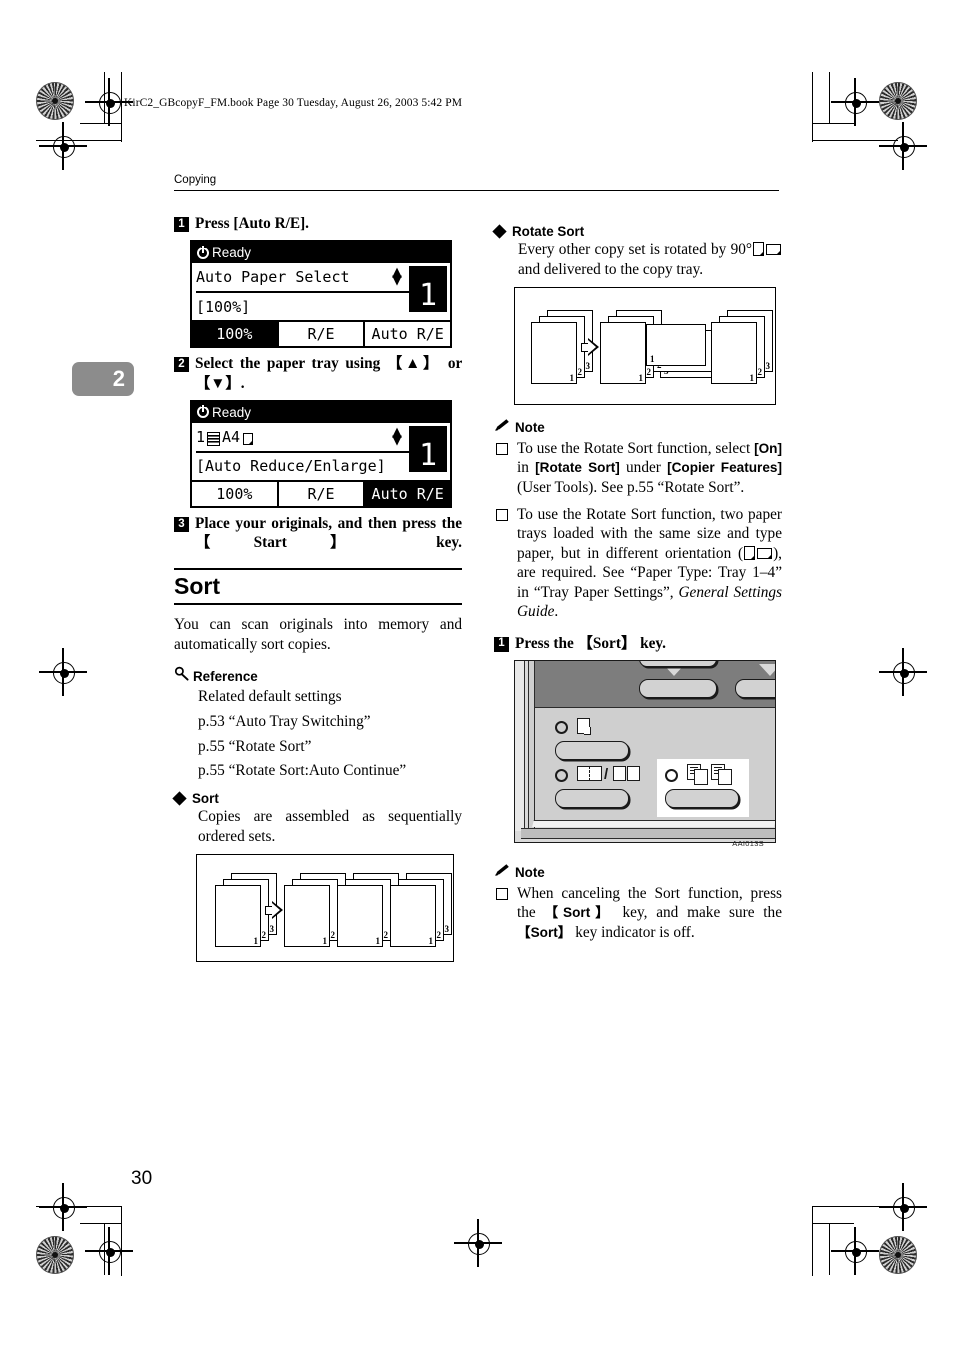  I want to click on trim-line-top-right2, so click(855, 141).